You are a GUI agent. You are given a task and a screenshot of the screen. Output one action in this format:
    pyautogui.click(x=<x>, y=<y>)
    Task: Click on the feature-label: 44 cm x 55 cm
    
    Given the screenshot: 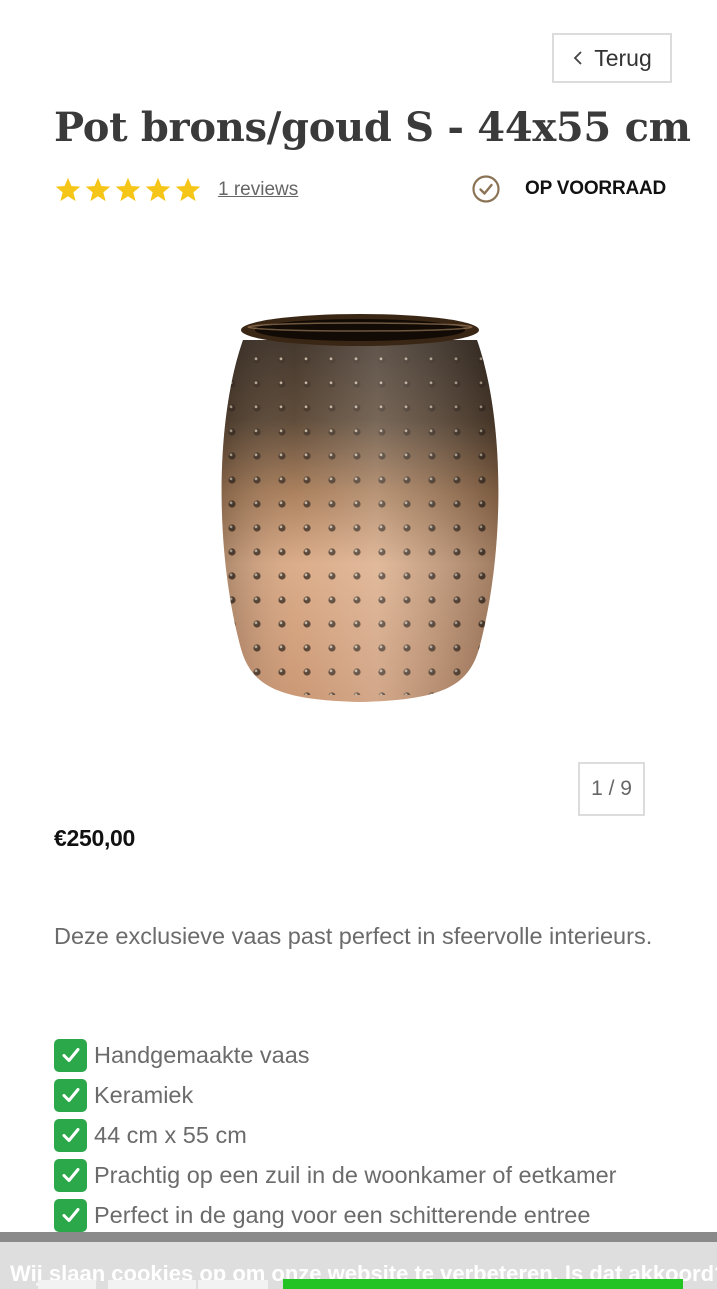 What is the action you would take?
    pyautogui.click(x=170, y=1134)
    